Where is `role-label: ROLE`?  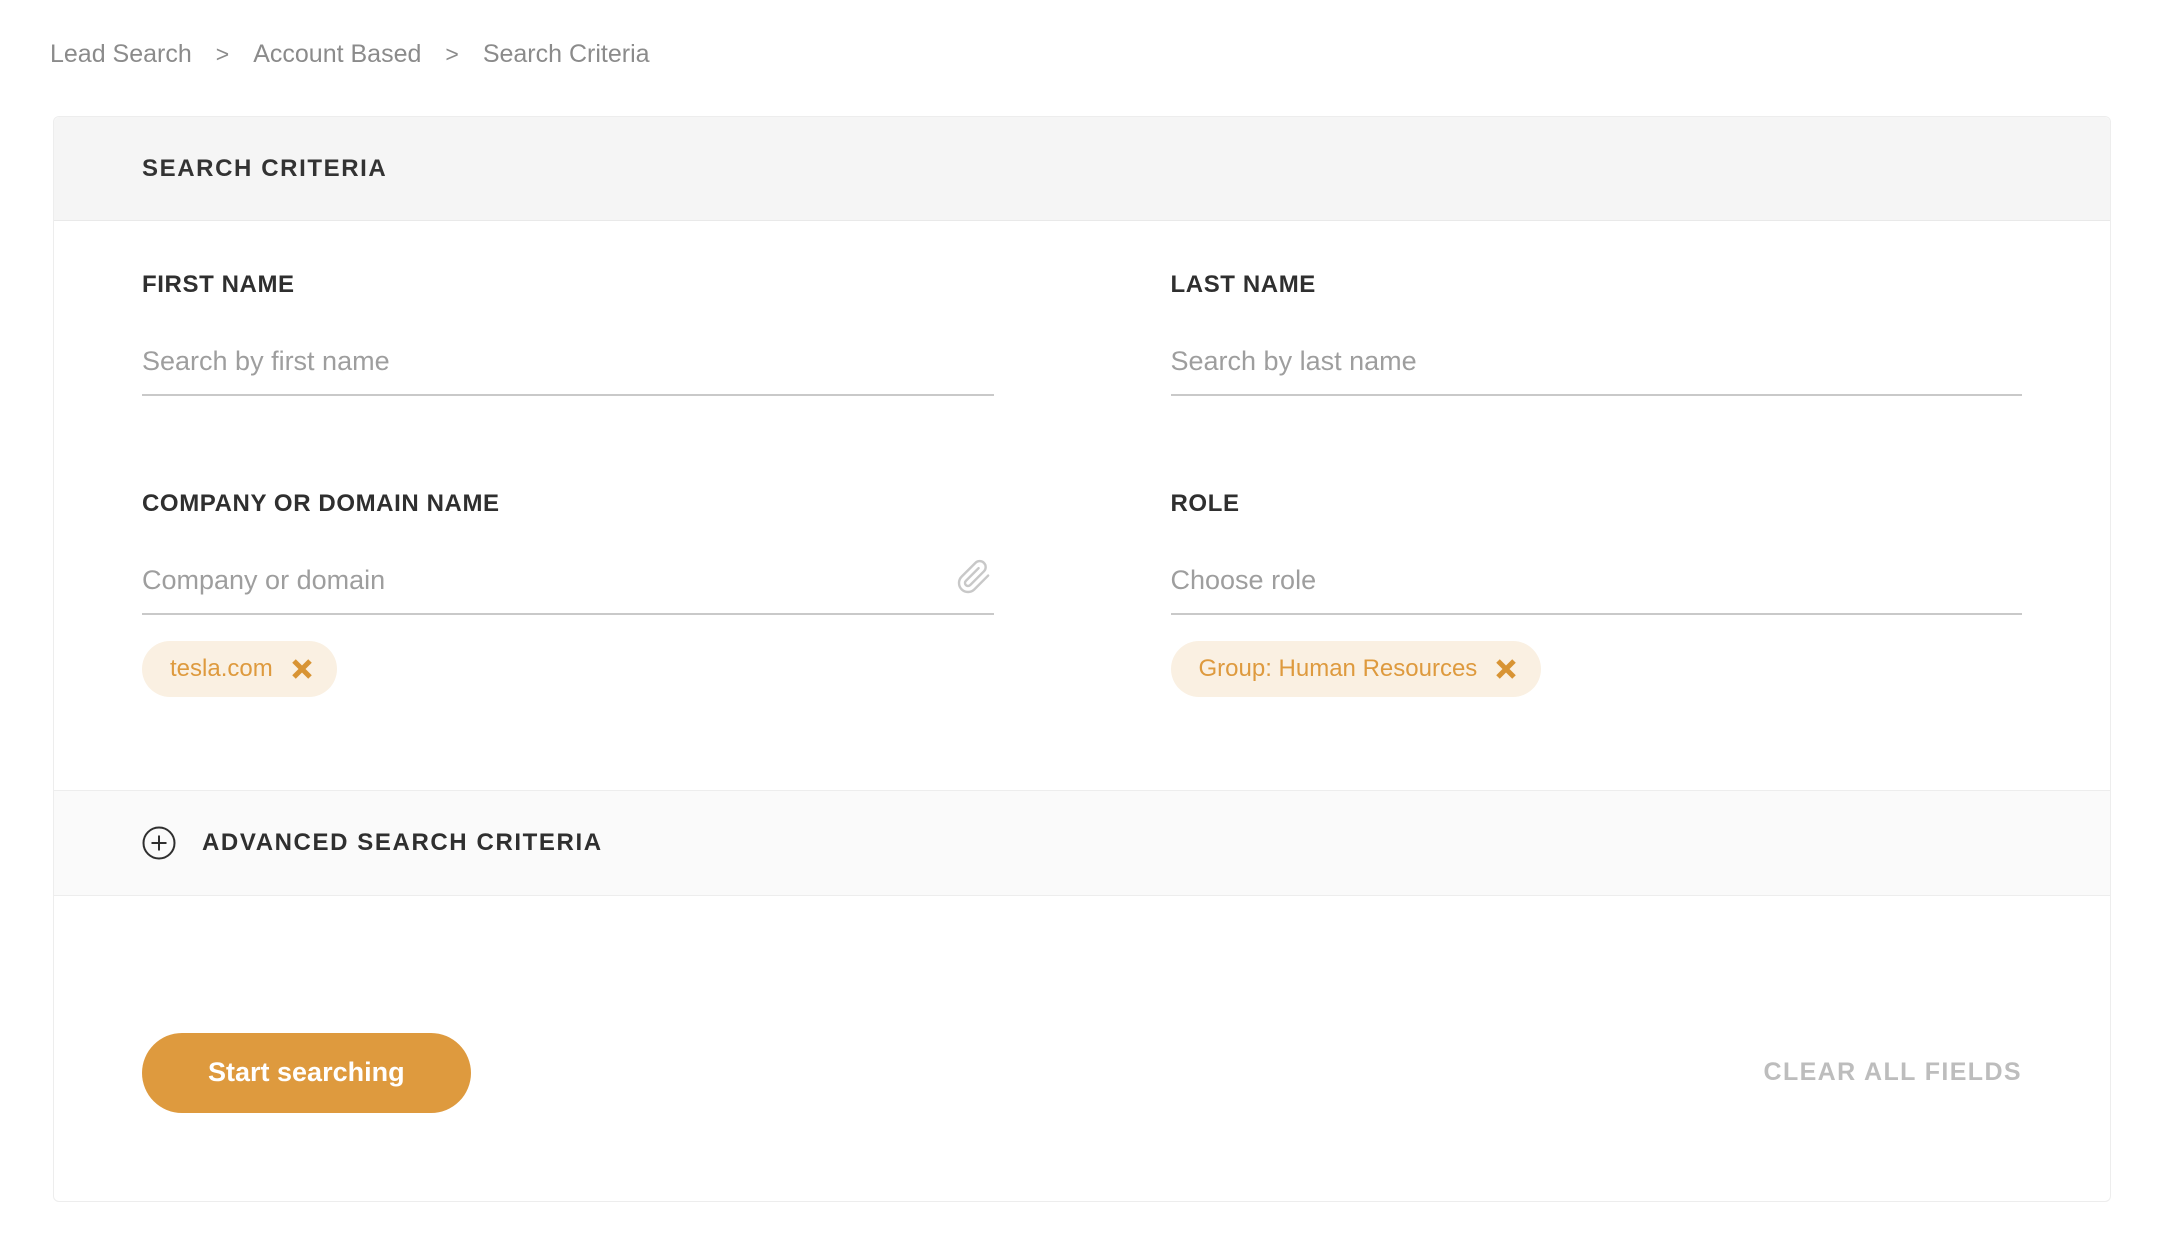 role-label: ROLE is located at coordinates (1205, 503).